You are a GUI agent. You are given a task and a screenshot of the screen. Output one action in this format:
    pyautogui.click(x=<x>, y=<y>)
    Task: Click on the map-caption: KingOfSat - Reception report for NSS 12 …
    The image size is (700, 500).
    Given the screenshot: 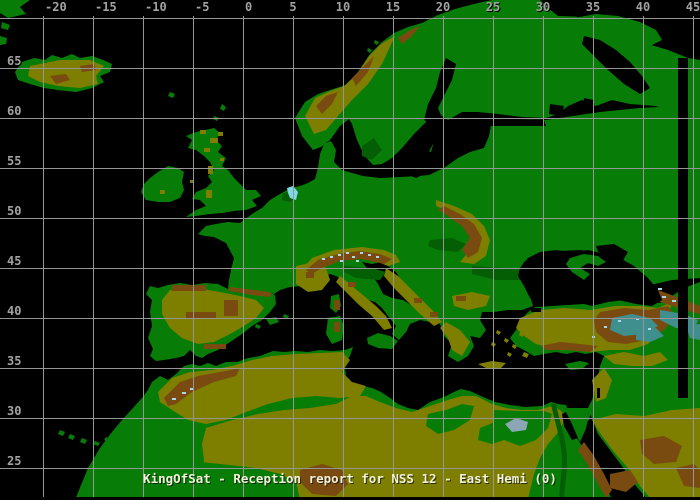 What is the action you would take?
    pyautogui.click(x=350, y=478)
    